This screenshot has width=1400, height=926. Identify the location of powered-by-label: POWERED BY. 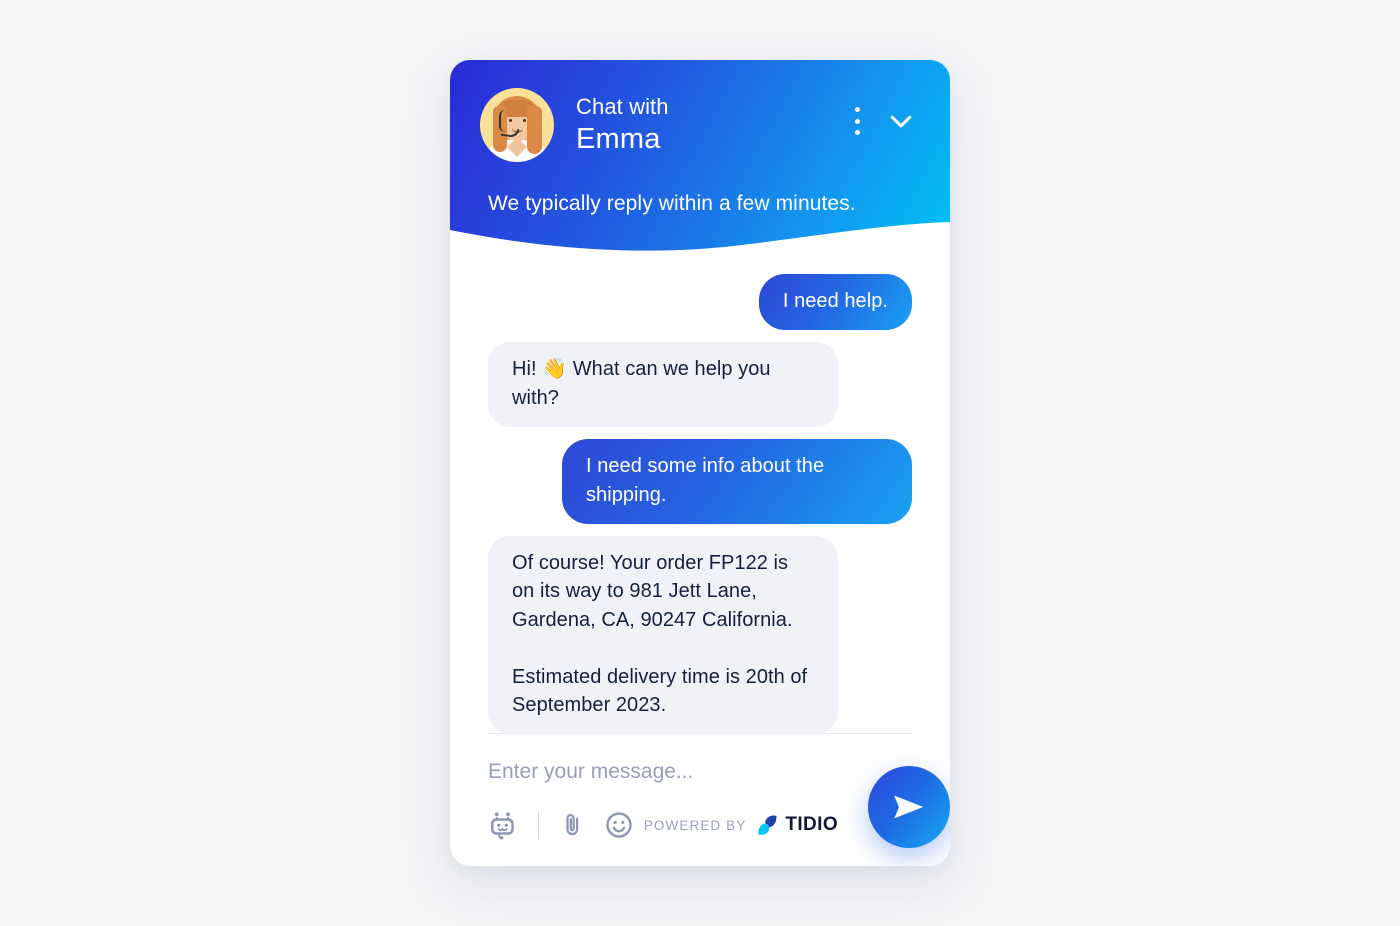
(695, 825).